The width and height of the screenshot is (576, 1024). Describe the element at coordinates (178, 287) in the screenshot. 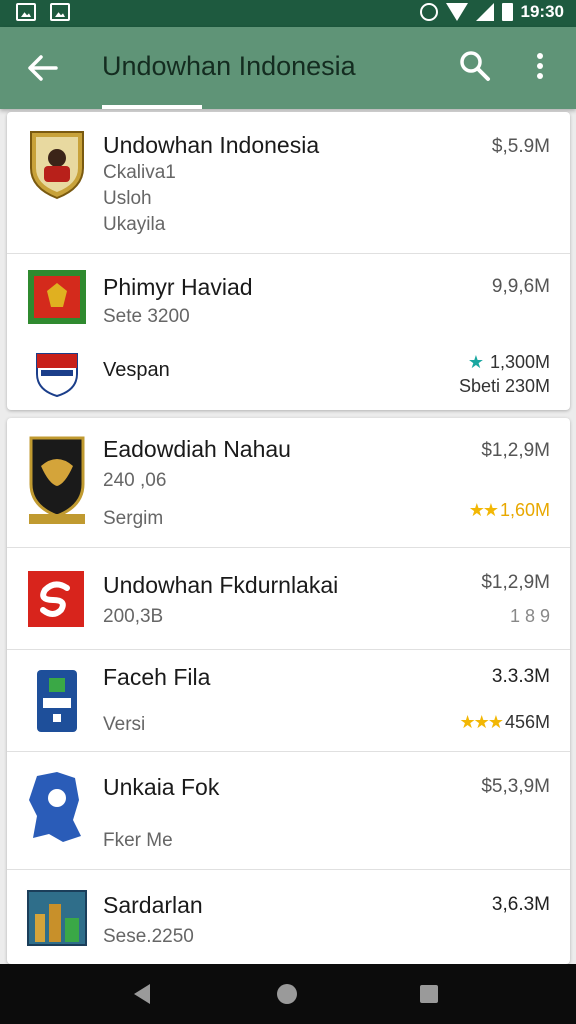

I see `item-name: Phimyr Haviad` at that location.